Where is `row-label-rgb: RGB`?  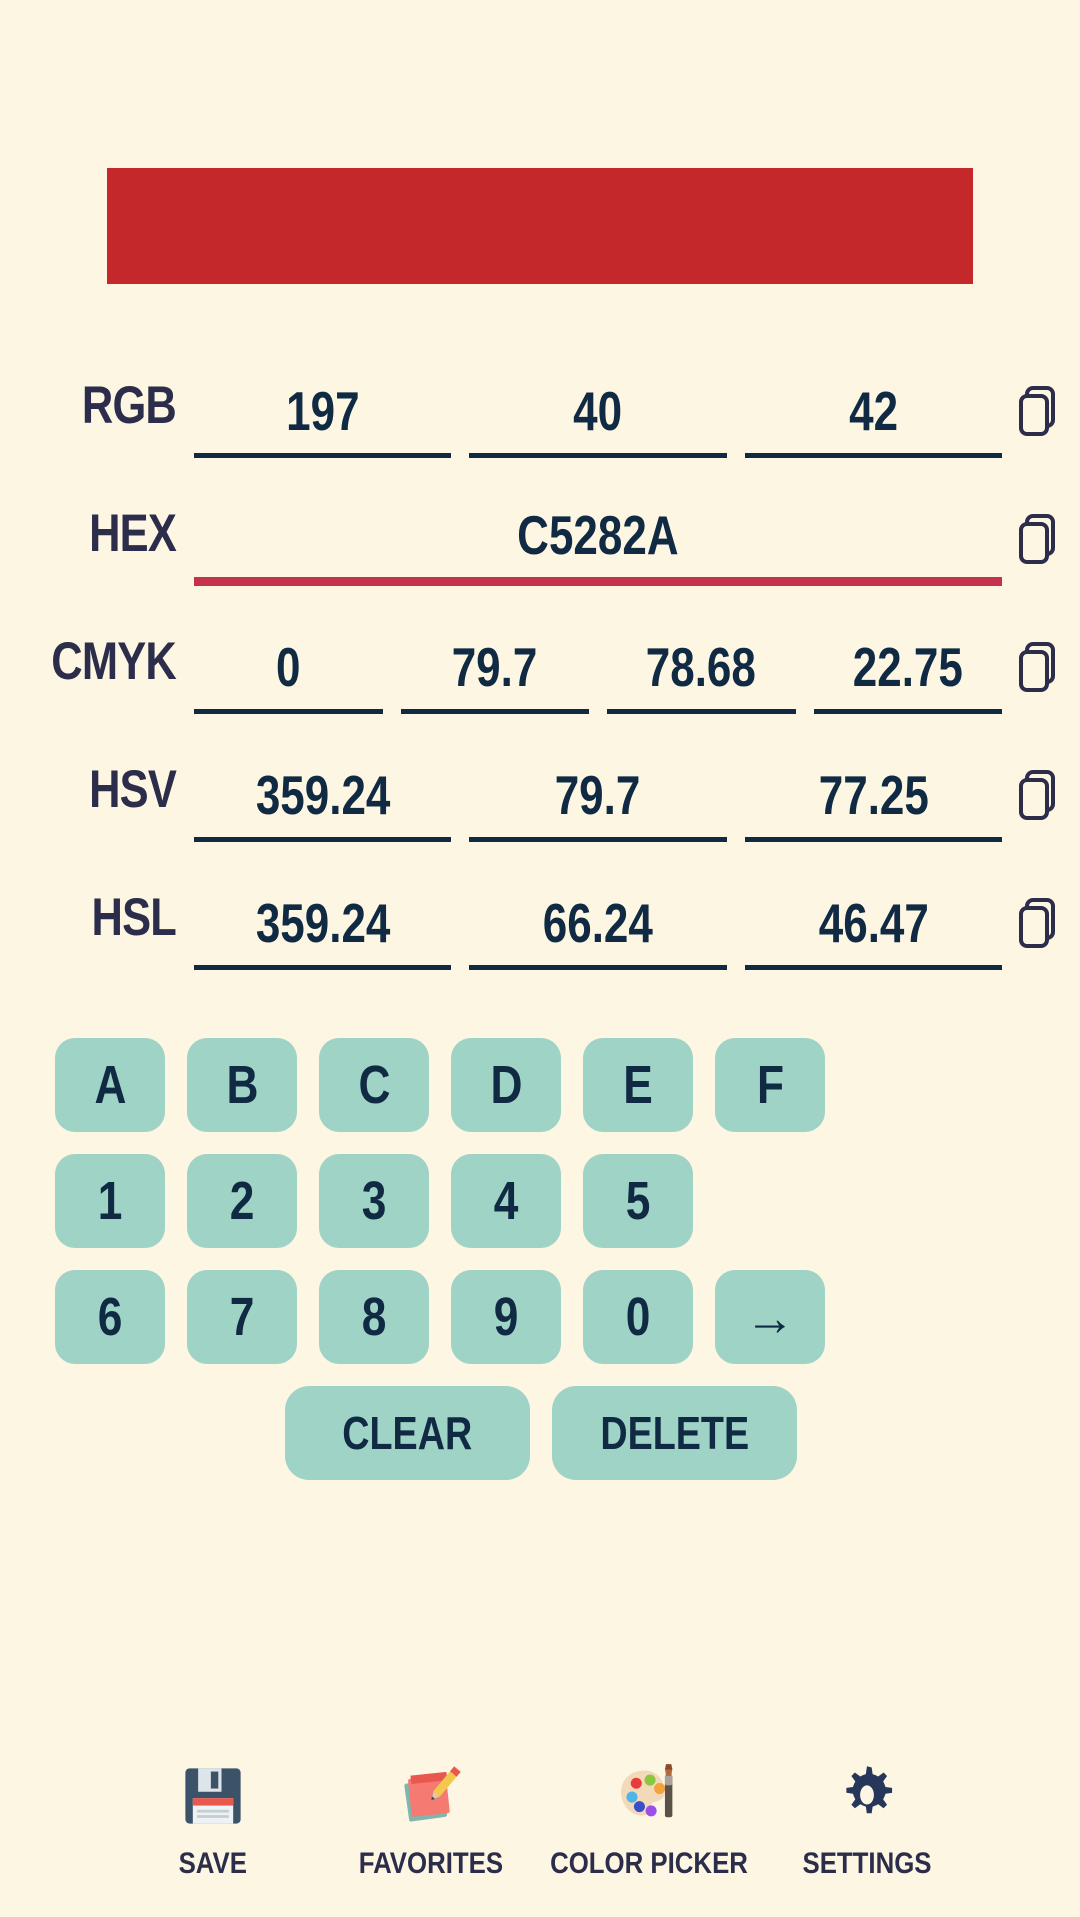
row-label-rgb: RGB is located at coordinates (129, 405).